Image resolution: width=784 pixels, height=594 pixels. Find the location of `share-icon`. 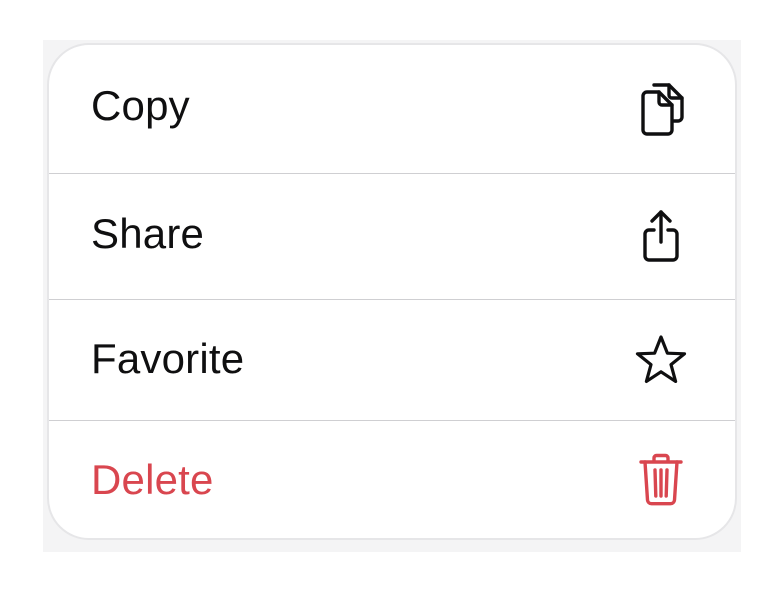

share-icon is located at coordinates (661, 236).